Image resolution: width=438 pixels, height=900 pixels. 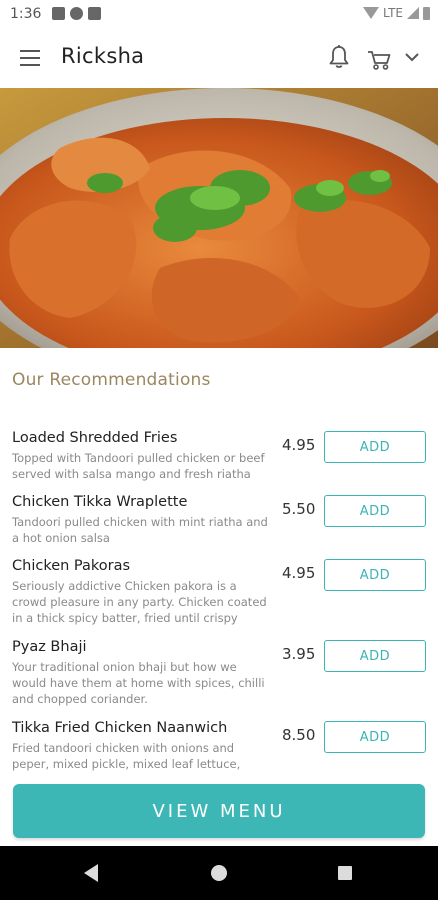 What do you see at coordinates (219, 811) in the screenshot?
I see `view-menu-button: VIEW MENU` at bounding box center [219, 811].